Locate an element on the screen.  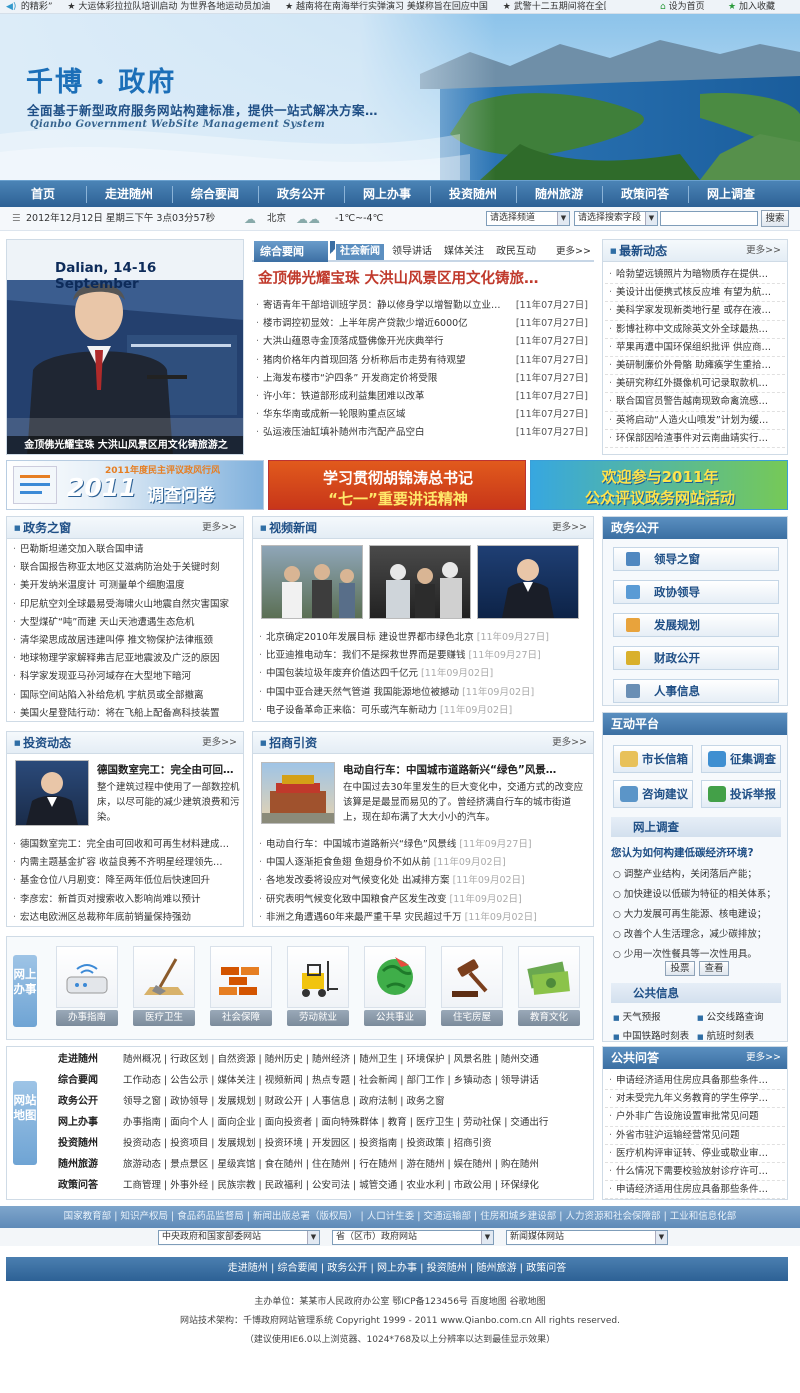
tab-public-interaction: 政民互动 is located at coordinates (516, 251).